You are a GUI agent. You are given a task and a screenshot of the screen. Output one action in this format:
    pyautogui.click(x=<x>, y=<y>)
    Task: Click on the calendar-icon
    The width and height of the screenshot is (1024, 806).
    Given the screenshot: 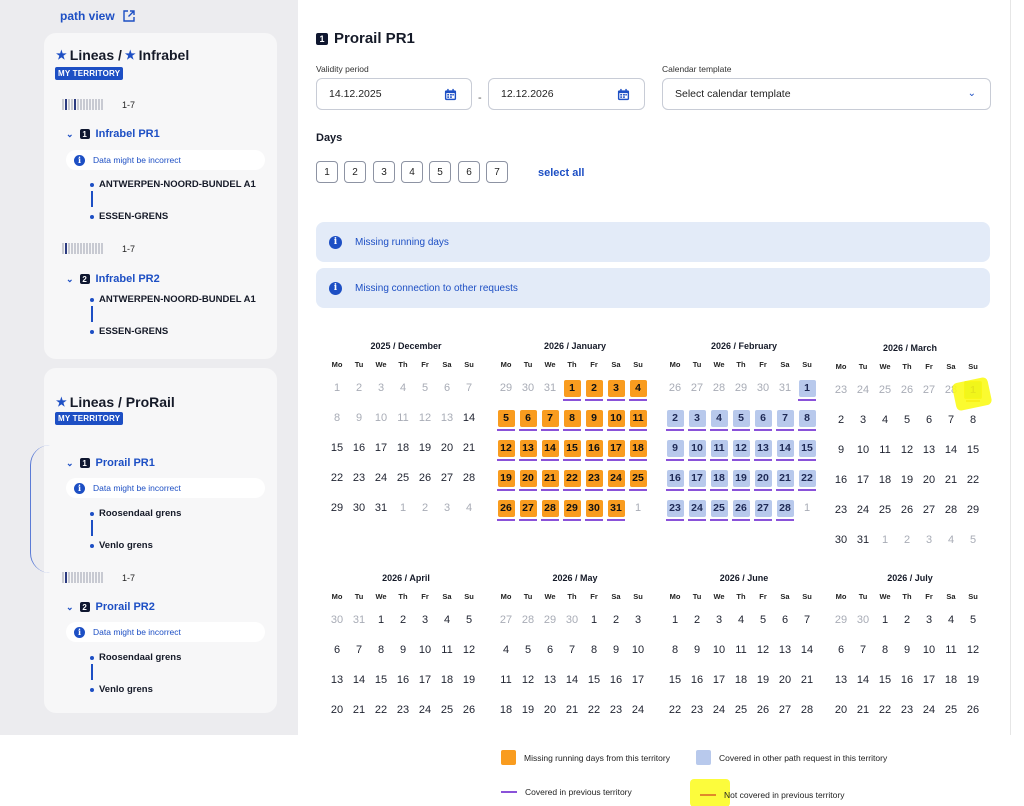 What is the action you would take?
    pyautogui.click(x=623, y=94)
    